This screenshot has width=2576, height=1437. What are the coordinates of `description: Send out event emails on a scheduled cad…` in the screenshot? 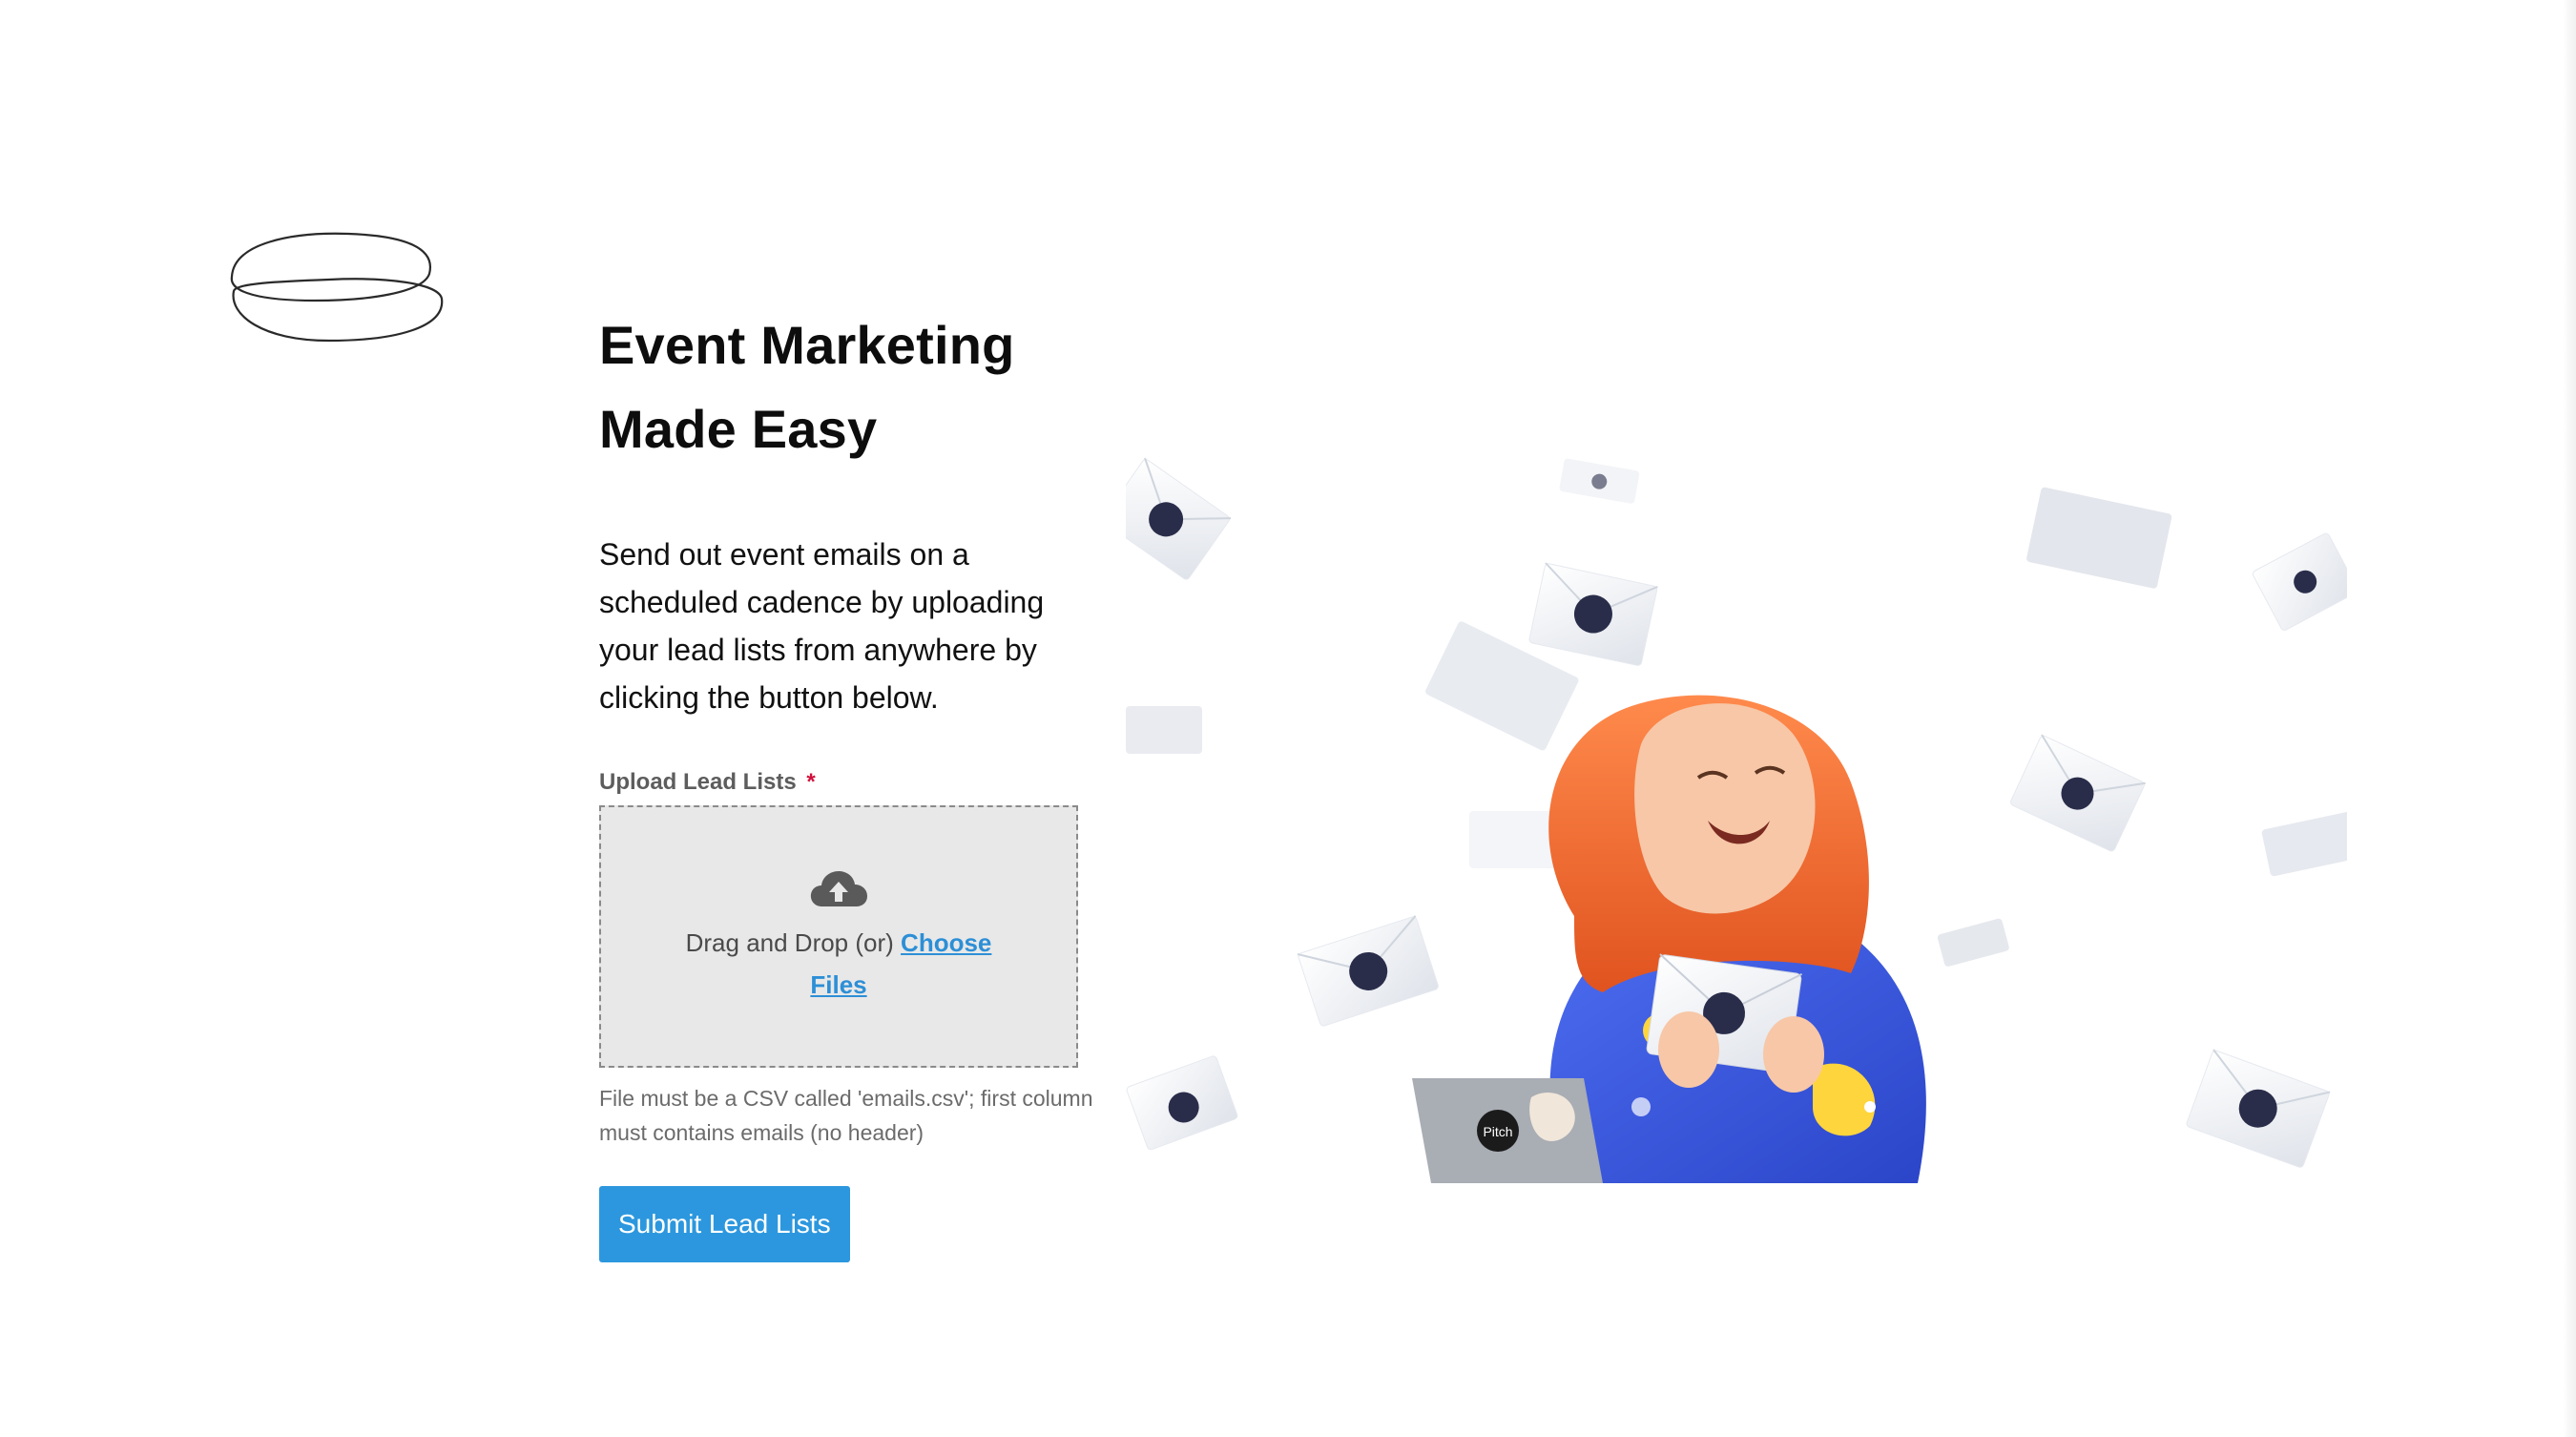 It's located at (822, 626).